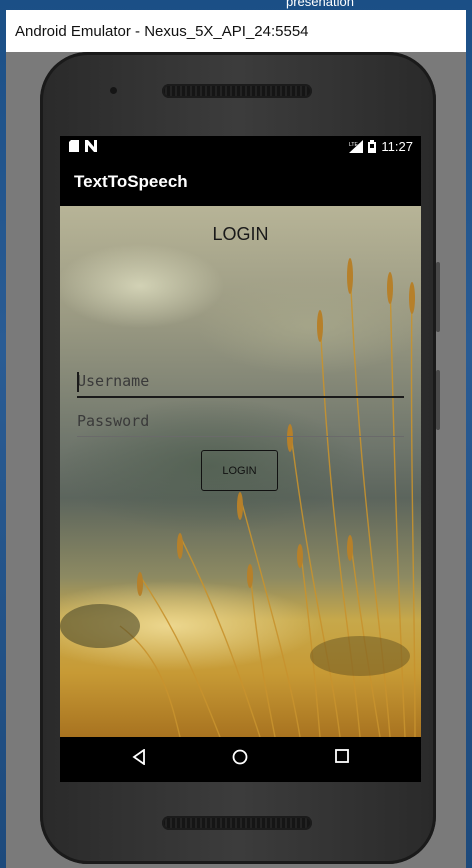 The height and width of the screenshot is (868, 472). What do you see at coordinates (240, 182) in the screenshot?
I see `action-bar: TextToSpeech` at bounding box center [240, 182].